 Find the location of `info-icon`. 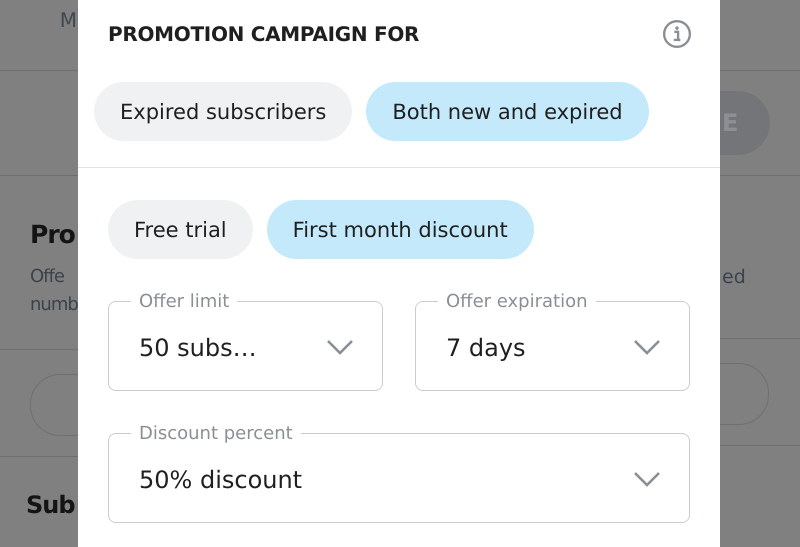

info-icon is located at coordinates (677, 34).